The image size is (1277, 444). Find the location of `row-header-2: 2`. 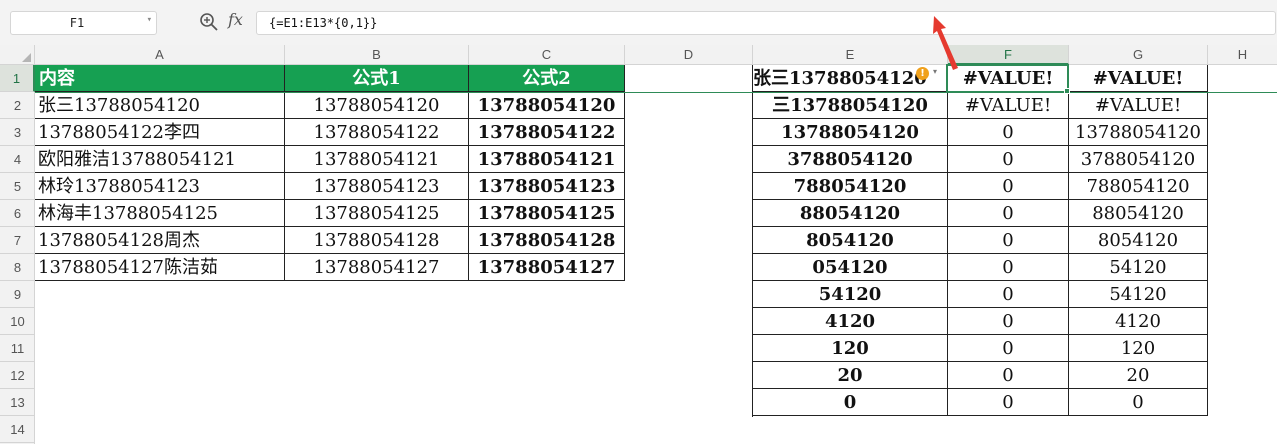

row-header-2: 2 is located at coordinates (17, 105).